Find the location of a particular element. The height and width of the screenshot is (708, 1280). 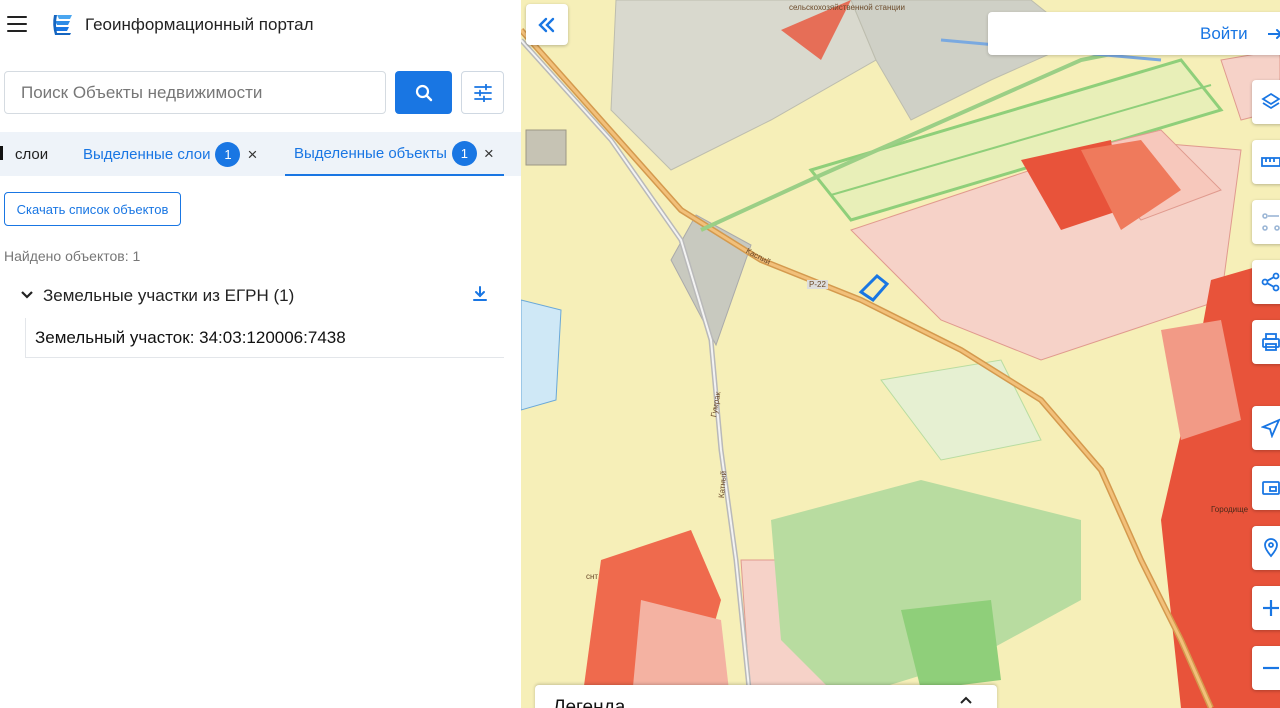

zoom-in-button is located at coordinates (1266, 608).